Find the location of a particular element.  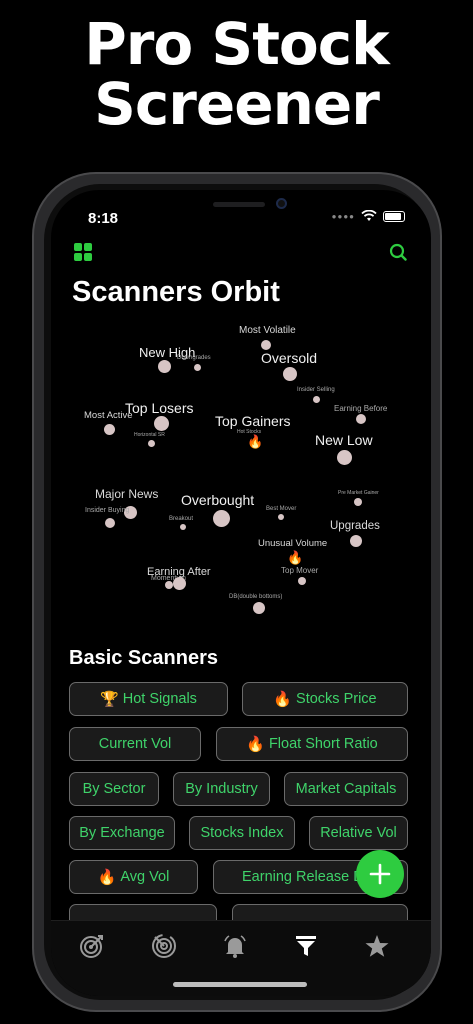

chip-avg-vol: 🔥 Avg Vol is located at coordinates (133, 877).